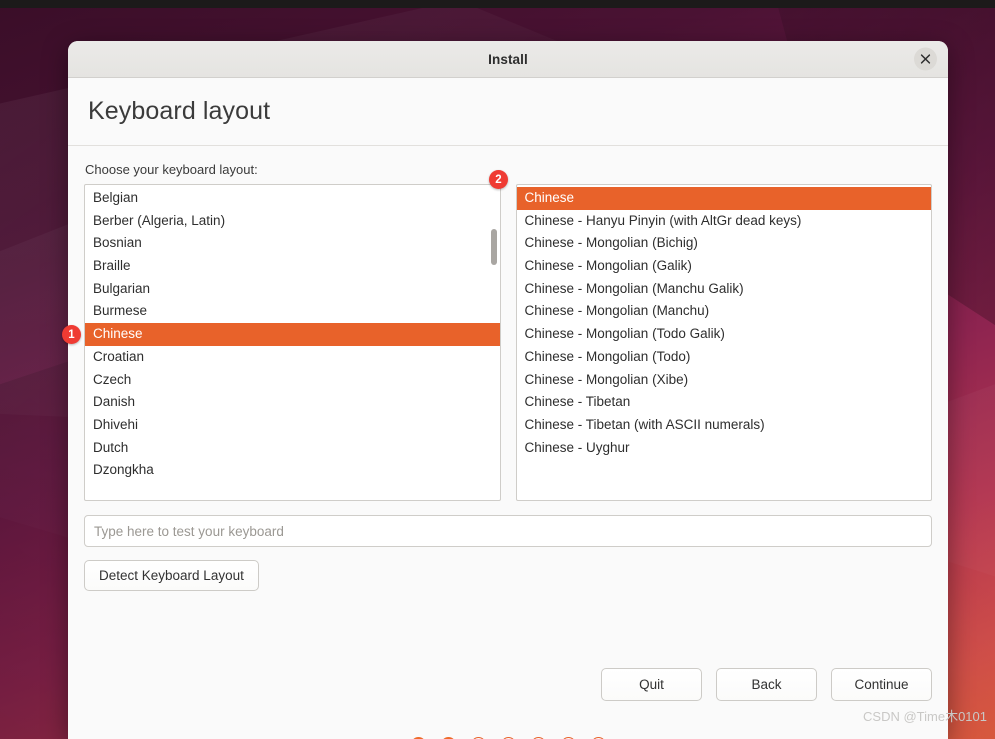 The height and width of the screenshot is (739, 995). What do you see at coordinates (724, 289) in the screenshot?
I see `variant-list-item: Chinese - Mongolian (Manchu Galik)` at bounding box center [724, 289].